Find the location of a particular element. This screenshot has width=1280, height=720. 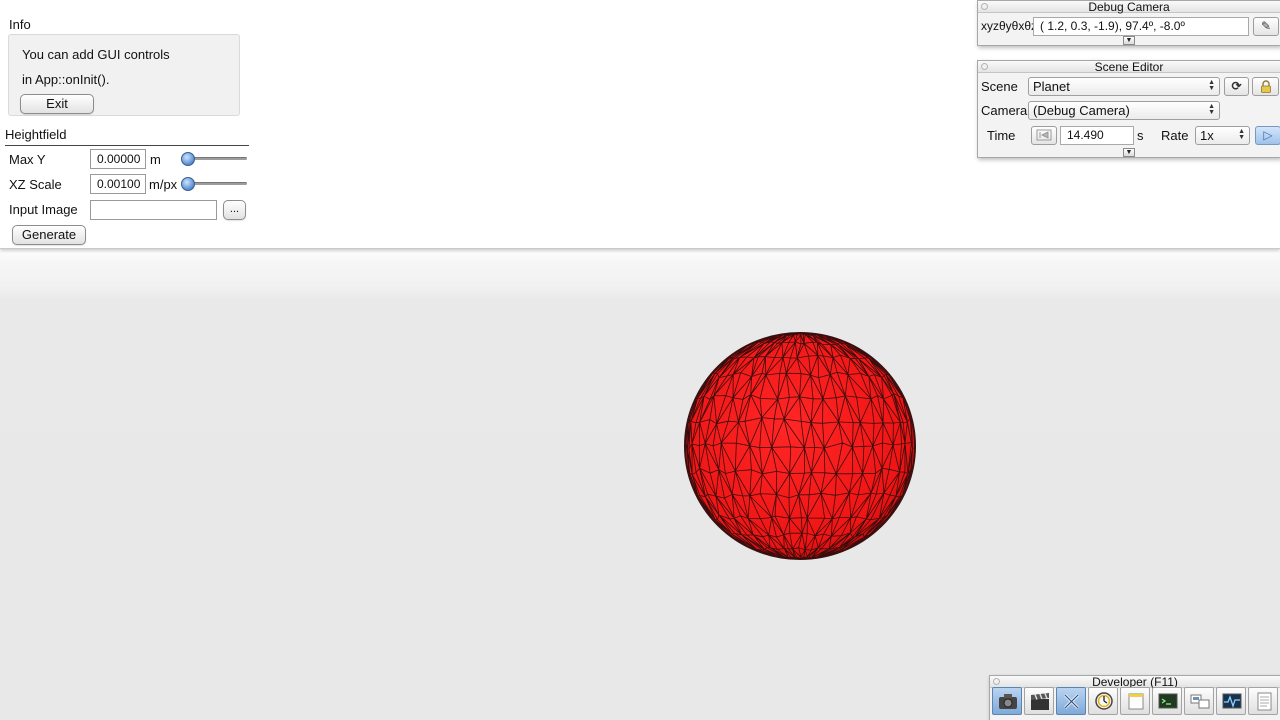

copy-camera-button: ✎ is located at coordinates (1266, 26).